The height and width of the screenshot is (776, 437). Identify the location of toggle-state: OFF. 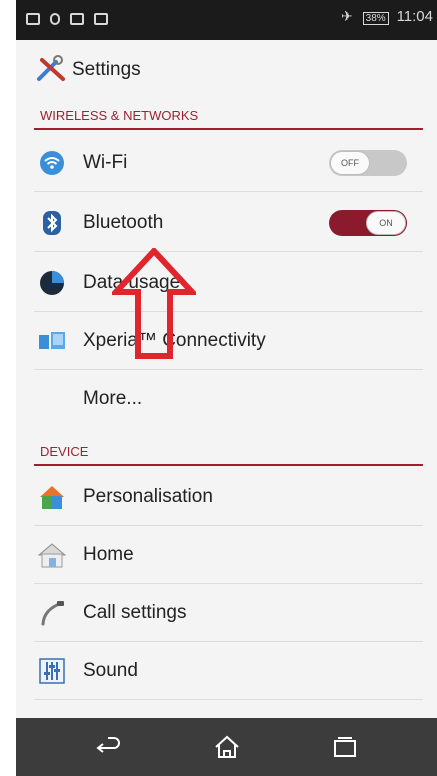
(350, 163).